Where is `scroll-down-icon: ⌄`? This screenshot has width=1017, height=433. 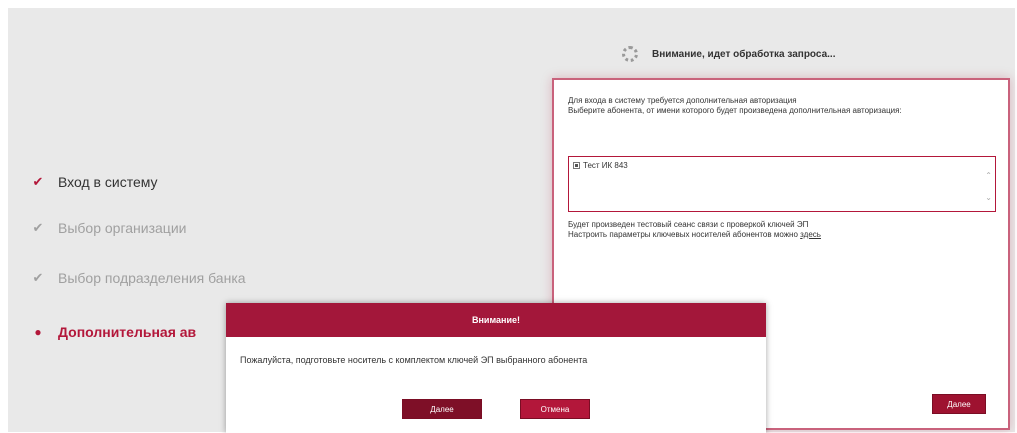 scroll-down-icon: ⌄ is located at coordinates (988, 197).